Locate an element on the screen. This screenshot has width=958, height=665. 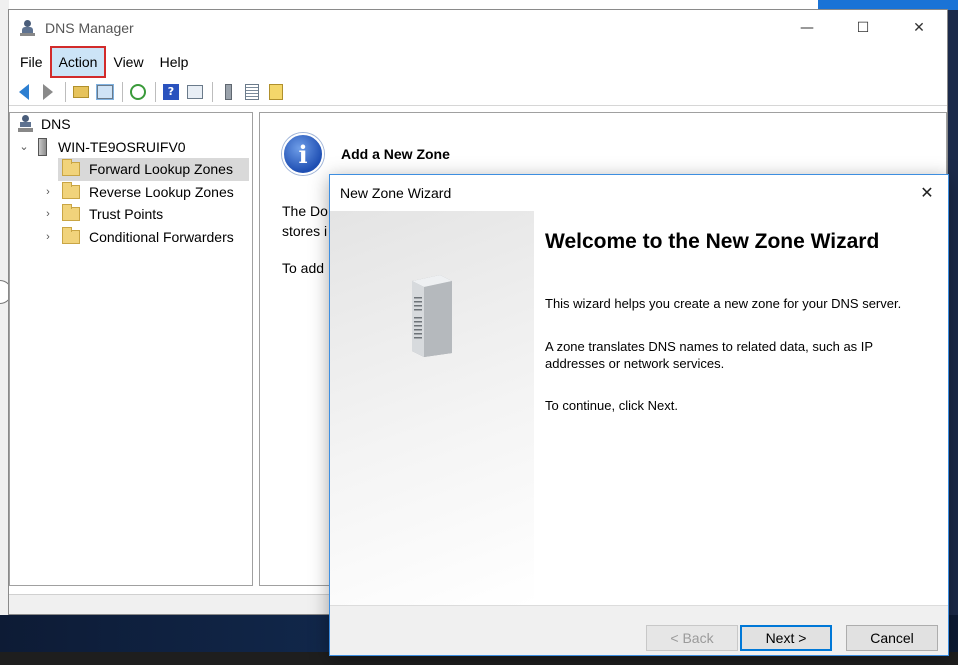
console-tree-icon is located at coordinates (105, 91).